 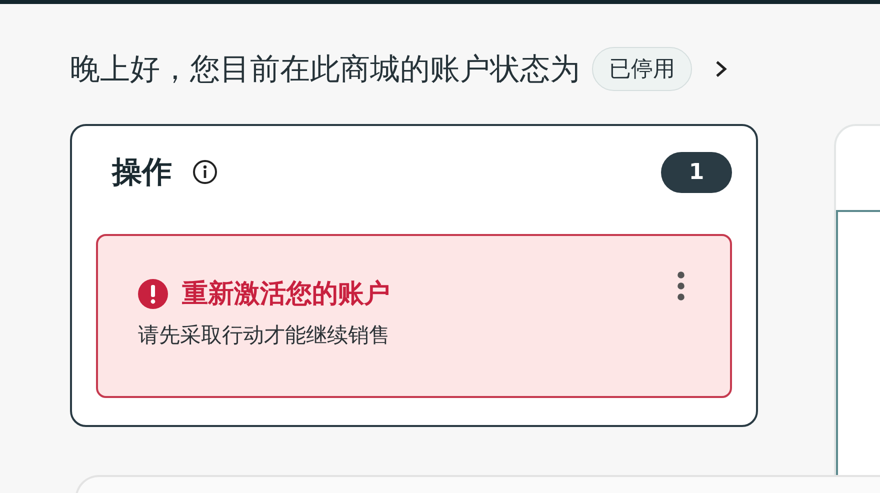 I want to click on card-title: 操作, so click(x=142, y=173).